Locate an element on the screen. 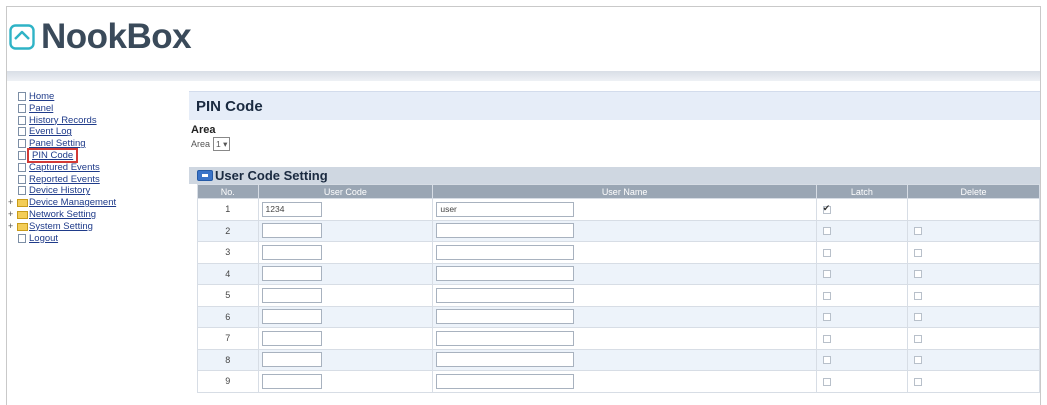 The width and height of the screenshot is (1047, 405). sidebar-item-label: Reported Events is located at coordinates (64, 179).